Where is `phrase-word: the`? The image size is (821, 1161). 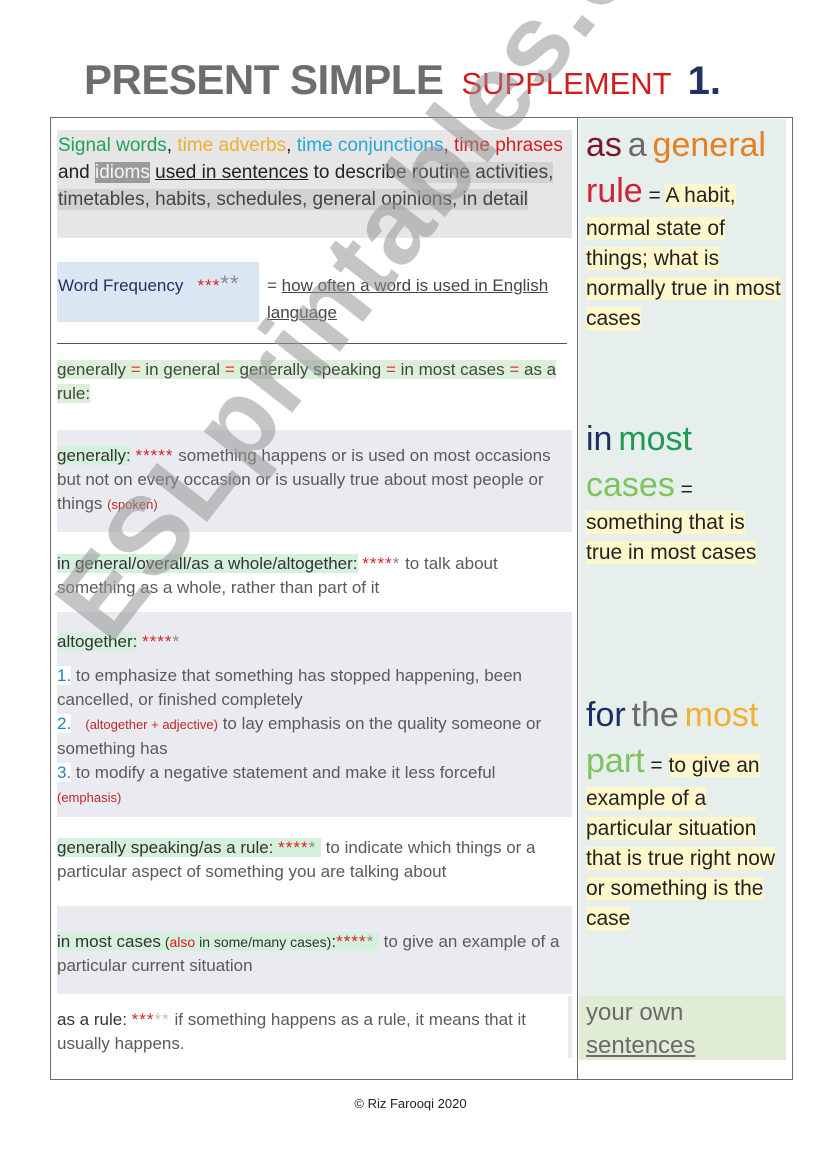
phrase-word: the is located at coordinates (655, 715).